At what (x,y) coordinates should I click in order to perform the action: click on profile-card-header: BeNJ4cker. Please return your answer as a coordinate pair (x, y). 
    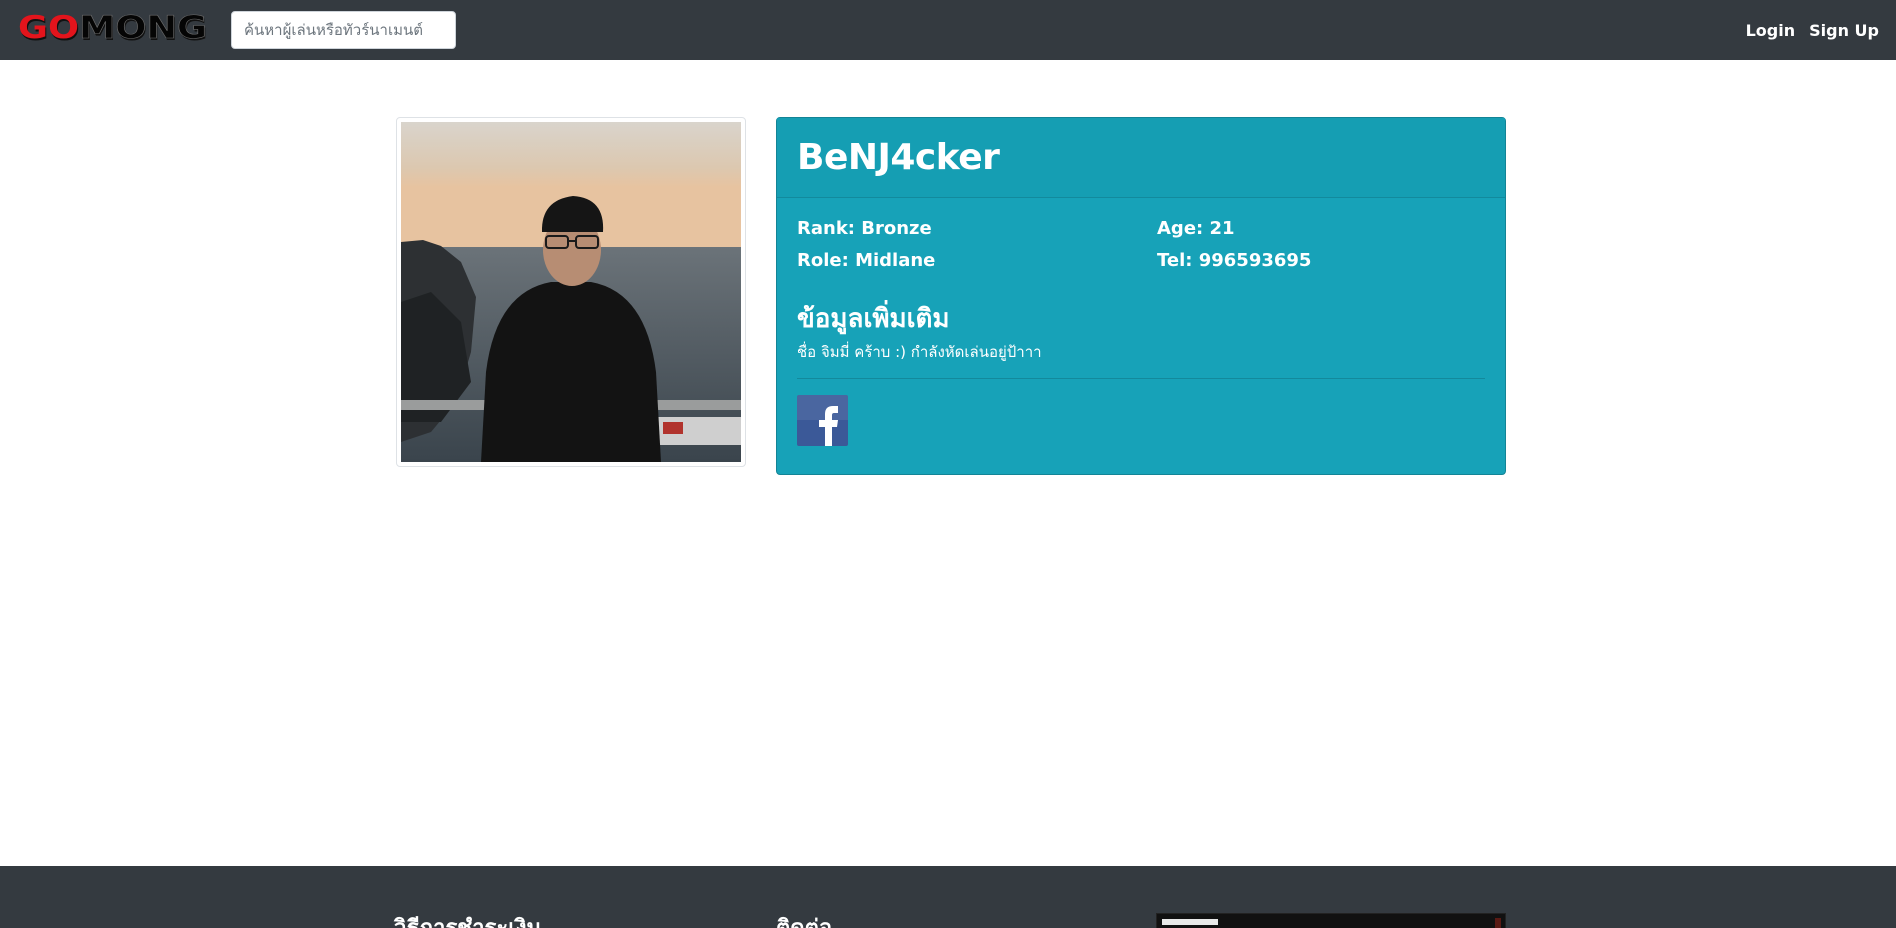
    Looking at the image, I should click on (1141, 158).